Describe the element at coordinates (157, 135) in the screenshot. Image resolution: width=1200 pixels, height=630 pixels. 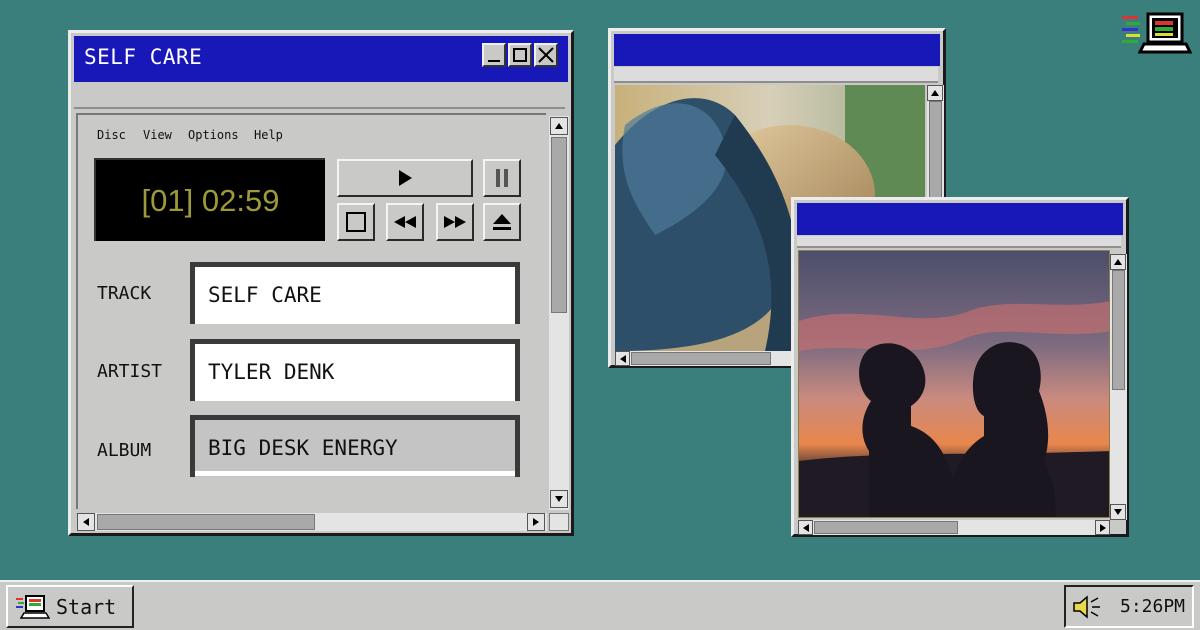
I see `menu-view: View` at that location.